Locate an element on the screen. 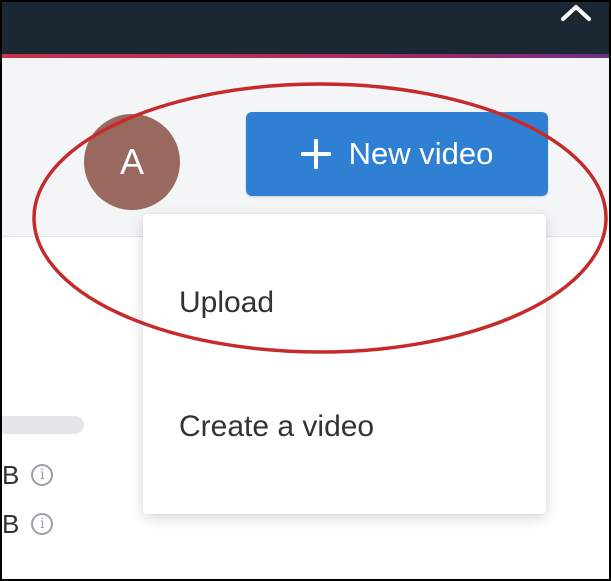  avatar: A is located at coordinates (132, 162).